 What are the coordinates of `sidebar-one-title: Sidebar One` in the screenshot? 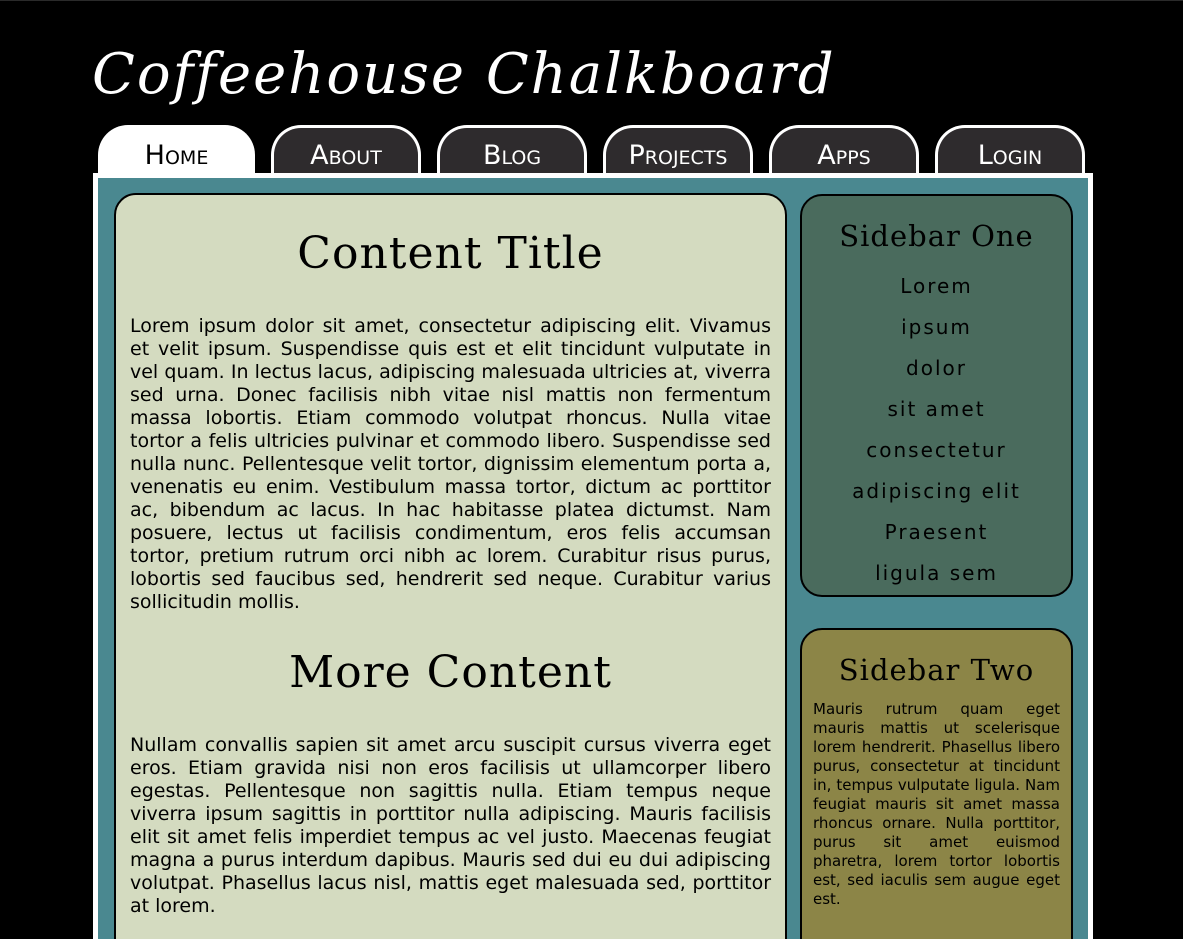 It's located at (936, 236).